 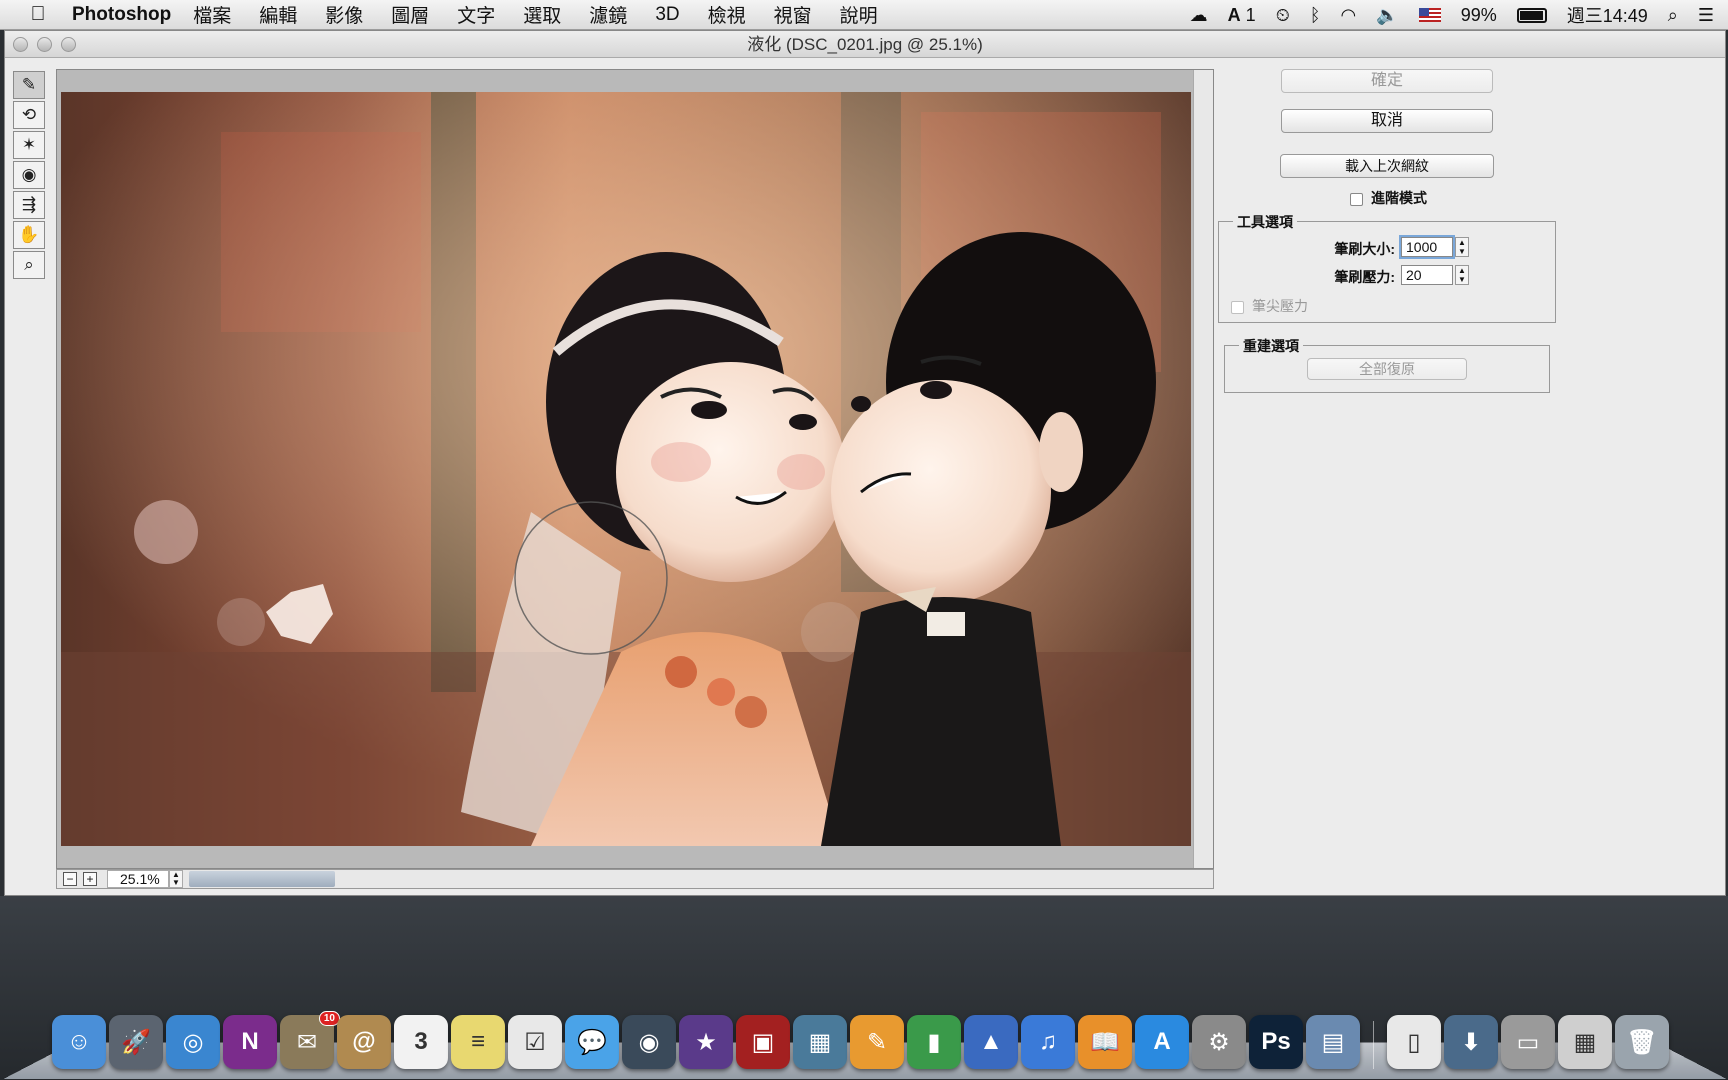 What do you see at coordinates (1349, 15) in the screenshot?
I see `wifi-icon: ◠` at bounding box center [1349, 15].